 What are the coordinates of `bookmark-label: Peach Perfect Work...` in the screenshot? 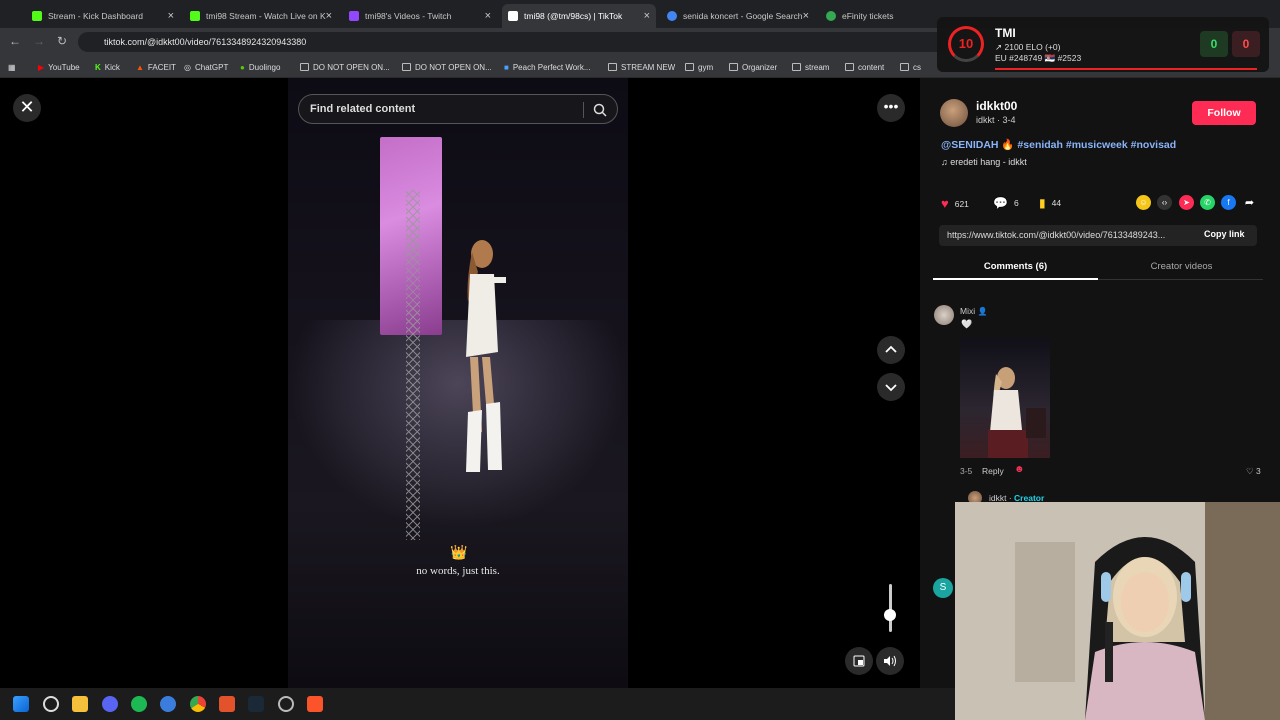 It's located at (551, 67).